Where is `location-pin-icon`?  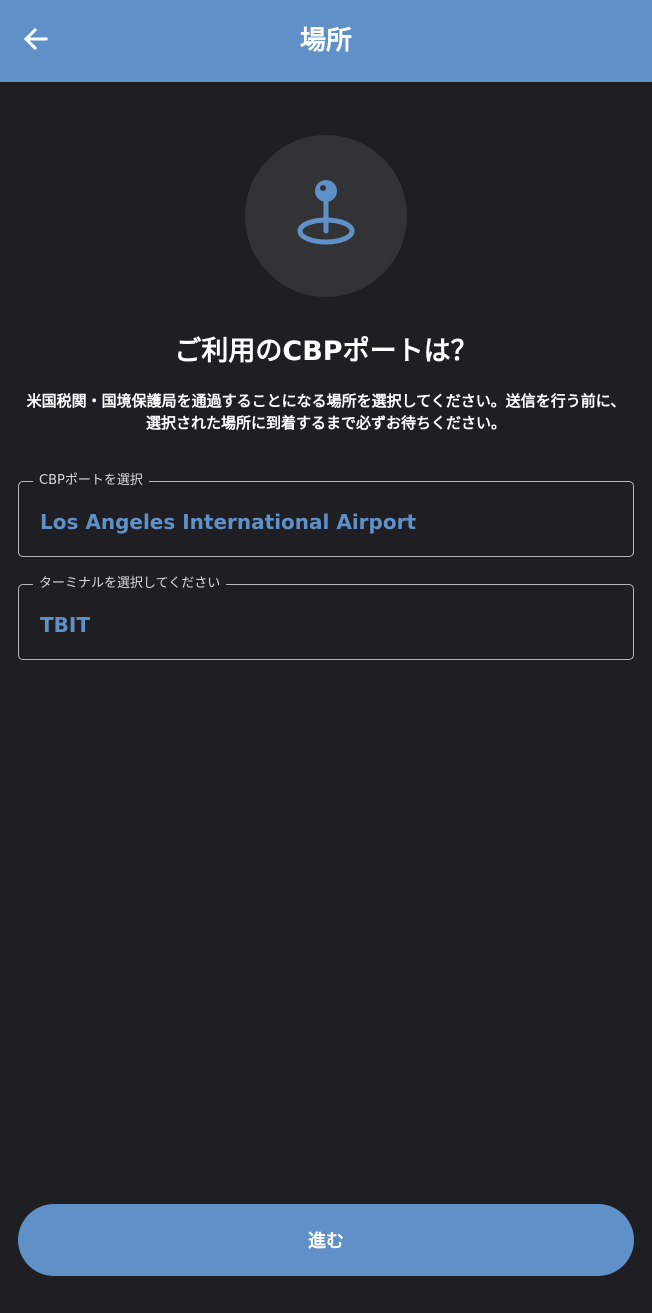
location-pin-icon is located at coordinates (326, 216).